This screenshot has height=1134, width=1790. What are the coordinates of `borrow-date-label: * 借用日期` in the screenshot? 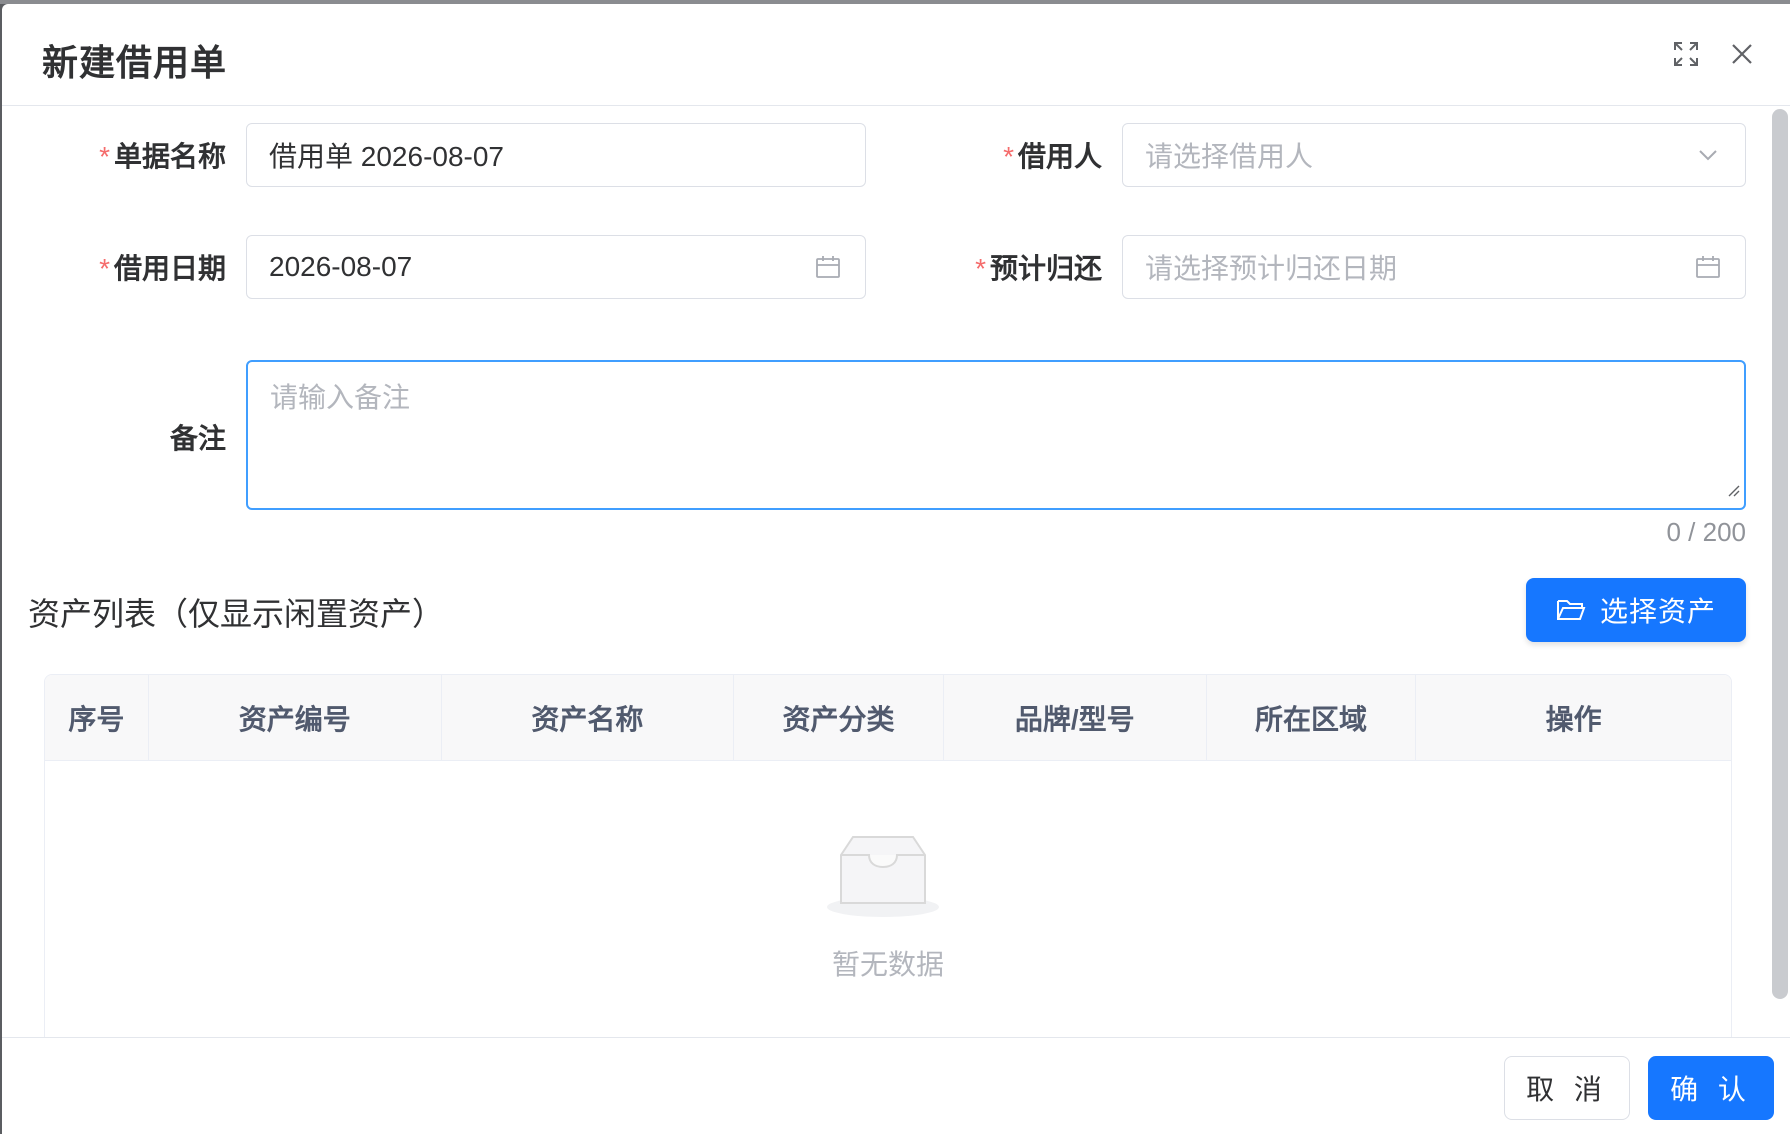 It's located at (162, 268).